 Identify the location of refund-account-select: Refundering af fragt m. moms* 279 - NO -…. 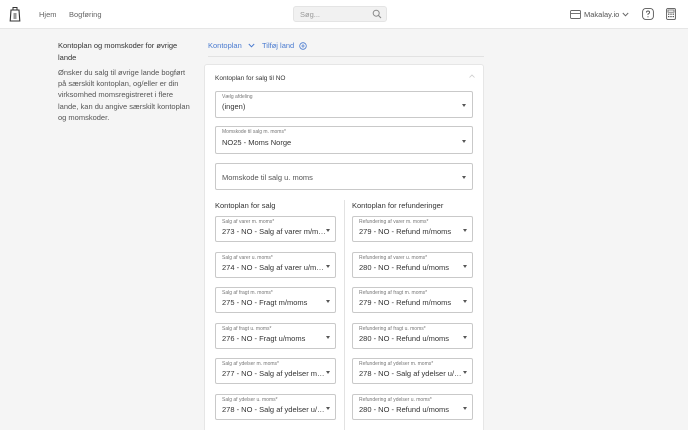
(412, 300).